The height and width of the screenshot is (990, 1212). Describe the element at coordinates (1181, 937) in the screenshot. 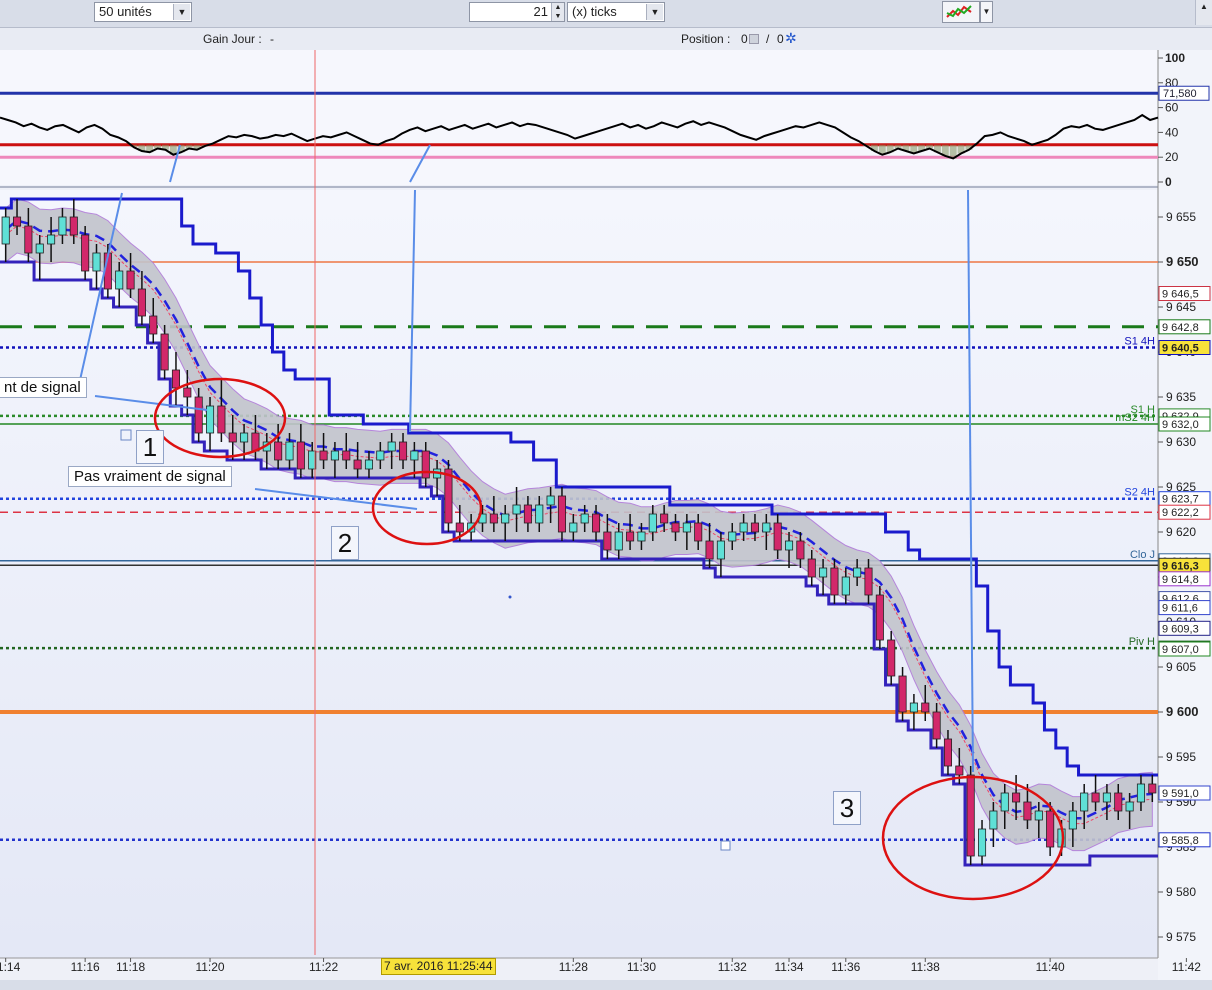

I see `price-tick-label: 9 575` at that location.